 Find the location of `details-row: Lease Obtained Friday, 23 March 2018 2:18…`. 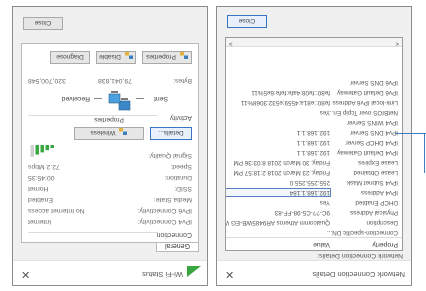

details-row: Lease Obtained Friday, 23 March 2018 2:18… is located at coordinates (314, 171).